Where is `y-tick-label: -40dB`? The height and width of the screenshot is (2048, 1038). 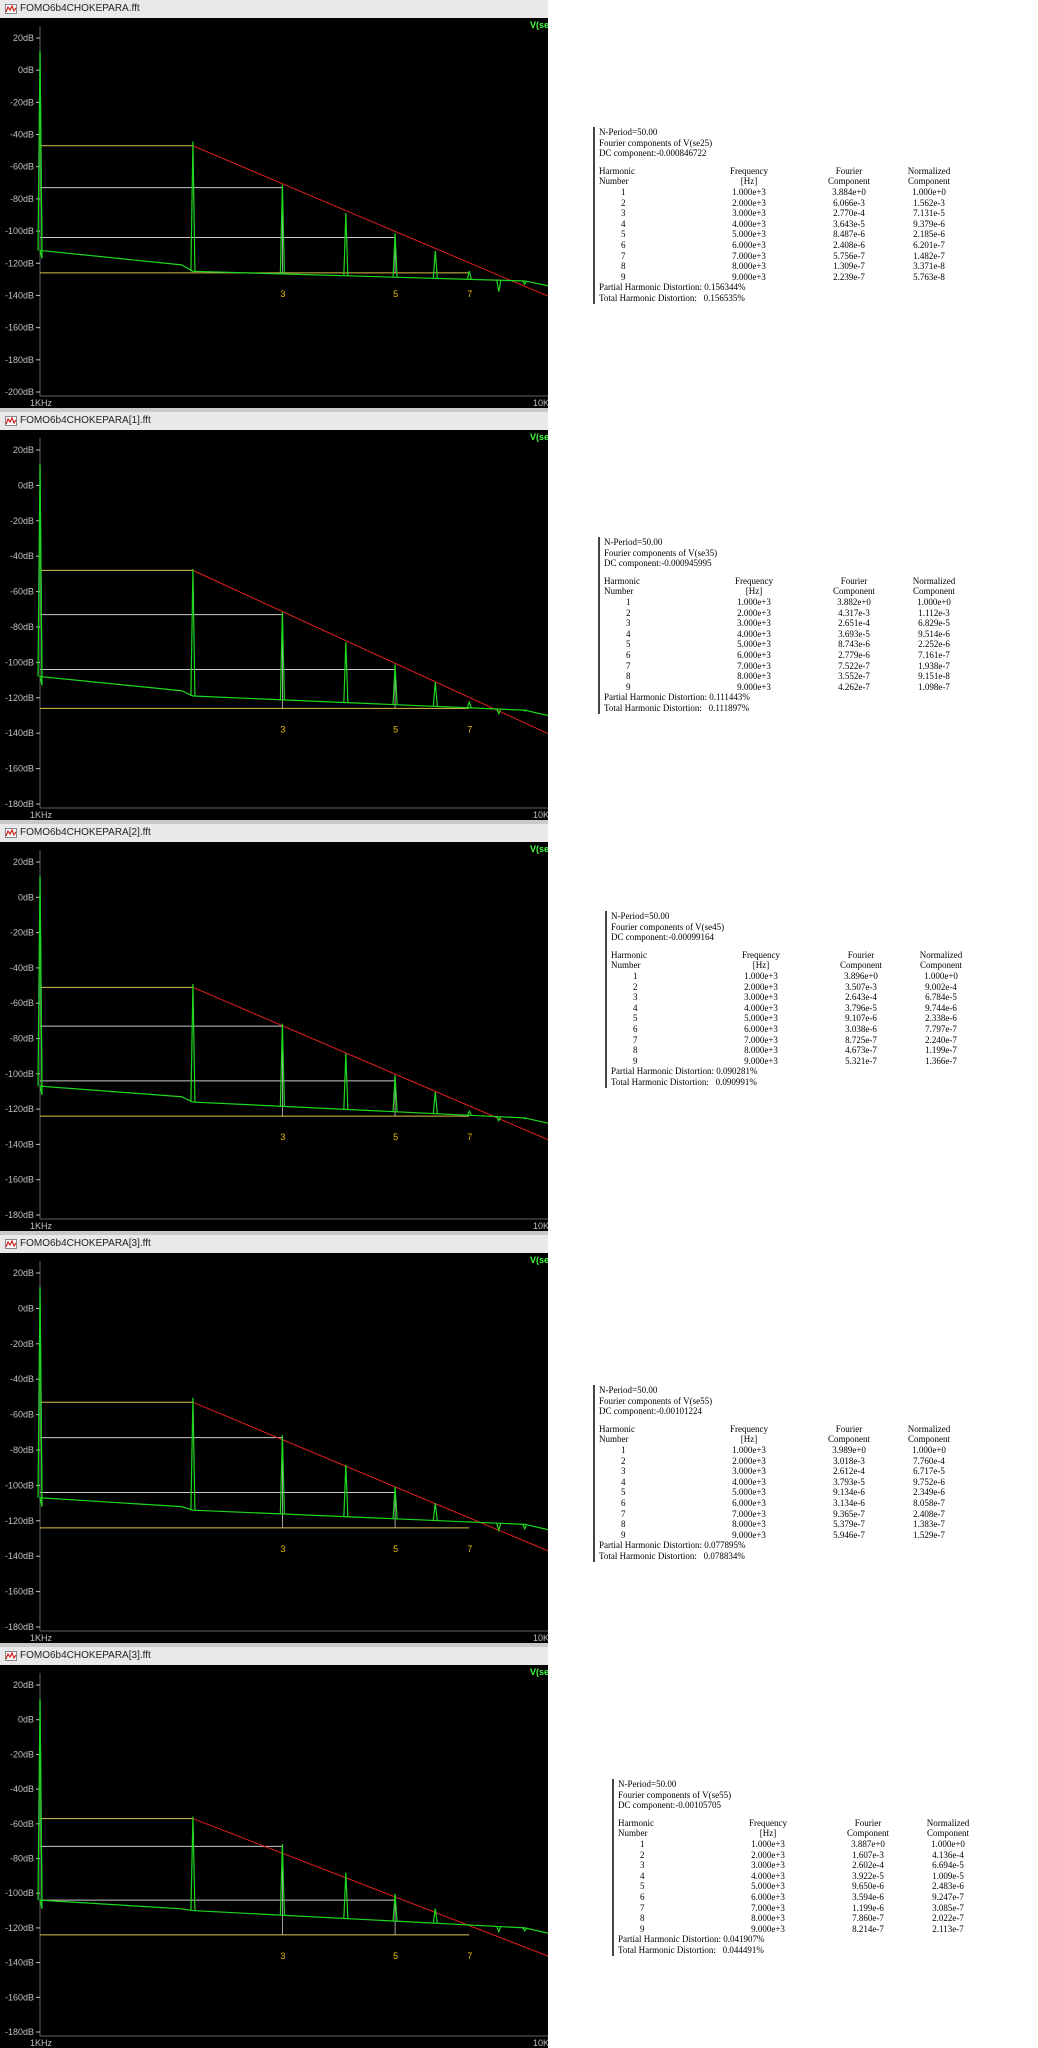 y-tick-label: -40dB is located at coordinates (22, 968).